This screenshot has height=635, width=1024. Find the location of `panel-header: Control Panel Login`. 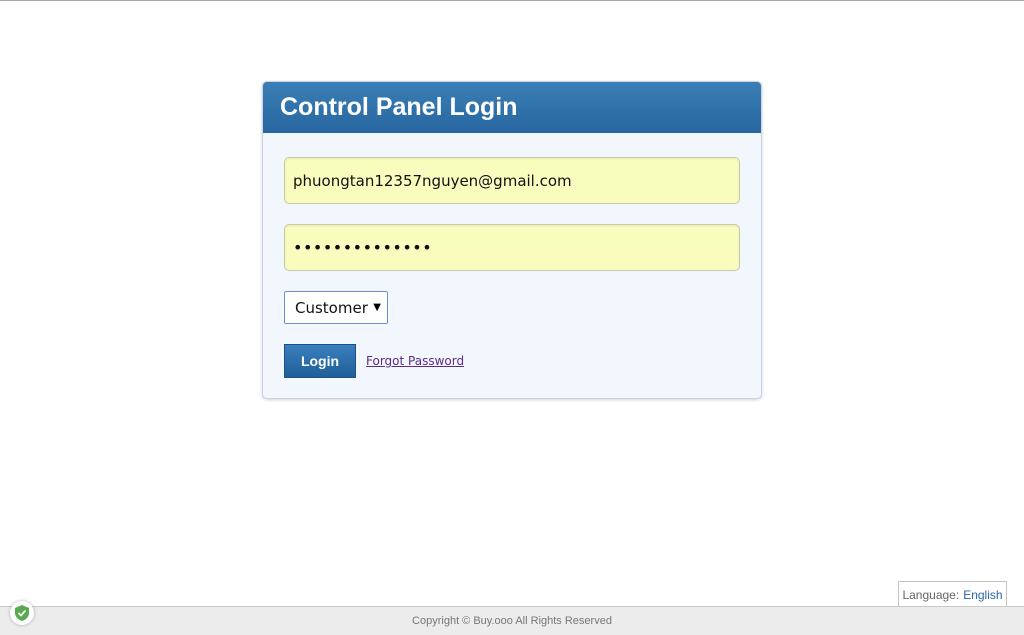

panel-header: Control Panel Login is located at coordinates (512, 107).